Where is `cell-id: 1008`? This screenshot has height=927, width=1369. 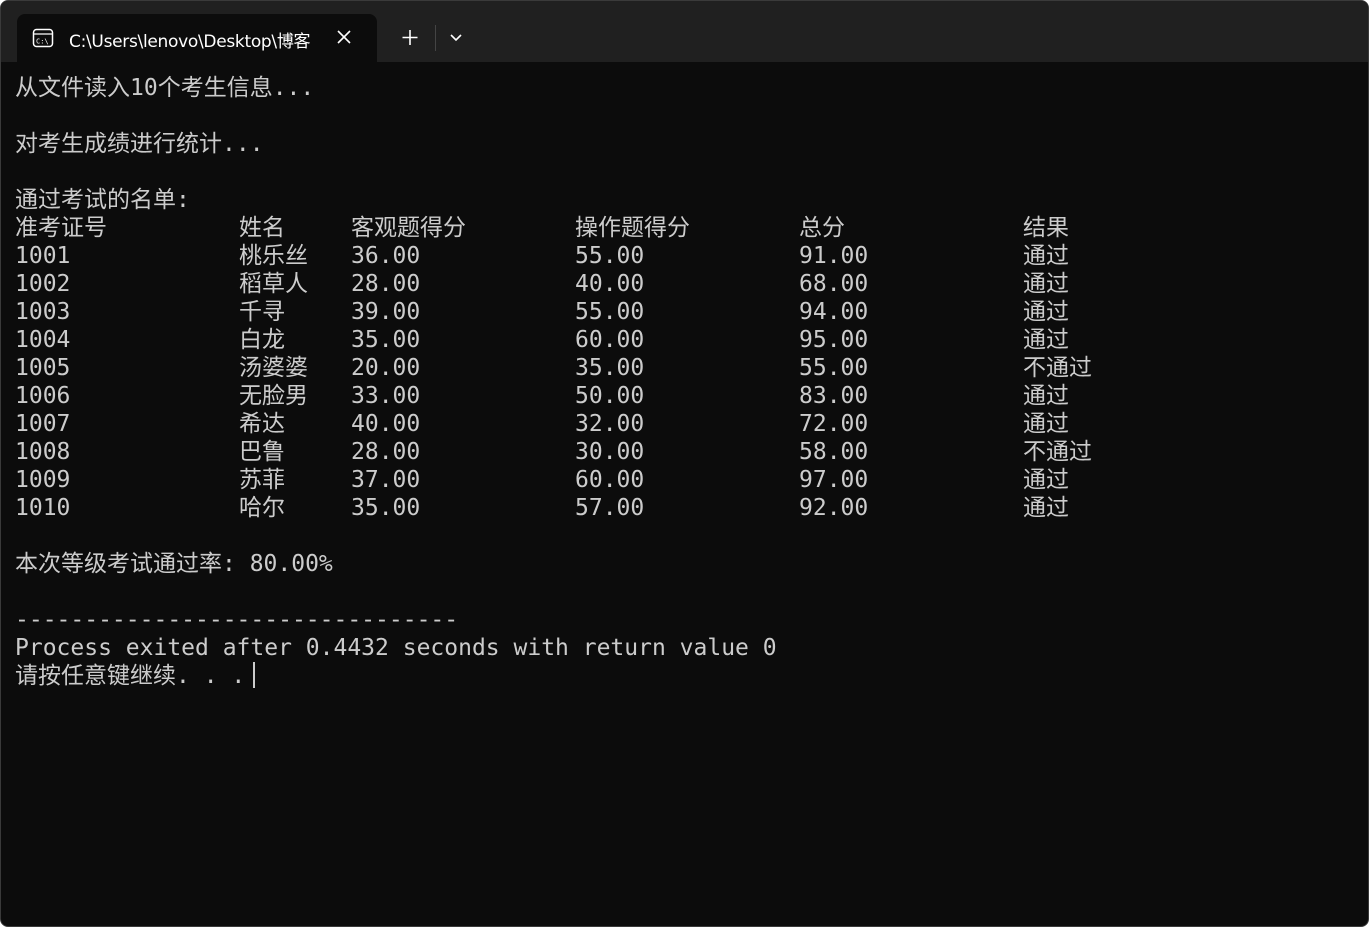
cell-id: 1008 is located at coordinates (43, 452).